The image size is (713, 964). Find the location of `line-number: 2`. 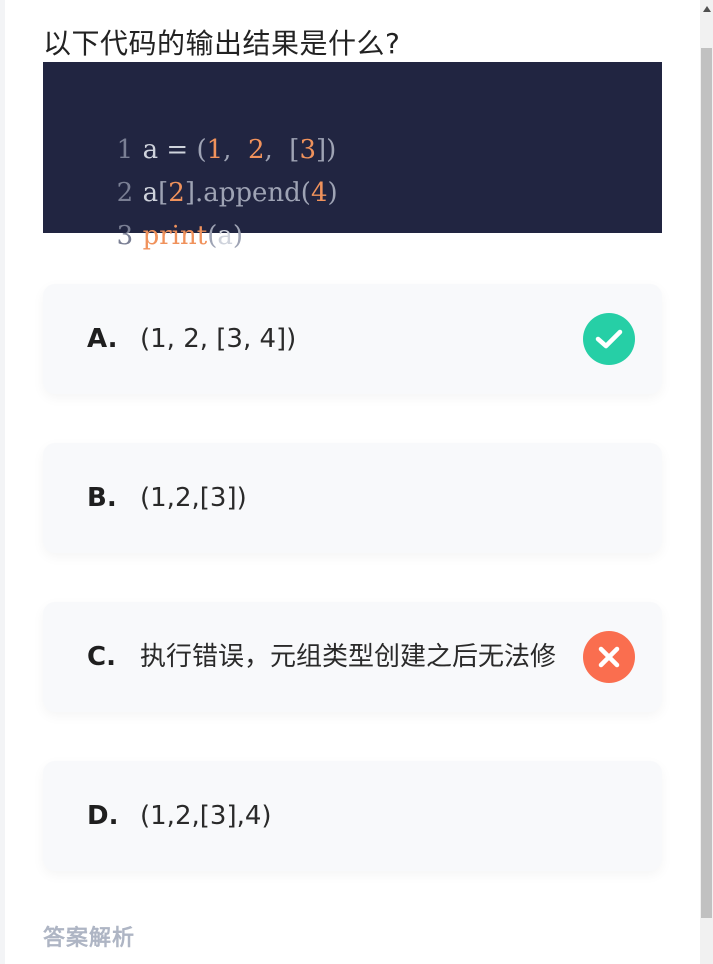

line-number: 2 is located at coordinates (125, 193).